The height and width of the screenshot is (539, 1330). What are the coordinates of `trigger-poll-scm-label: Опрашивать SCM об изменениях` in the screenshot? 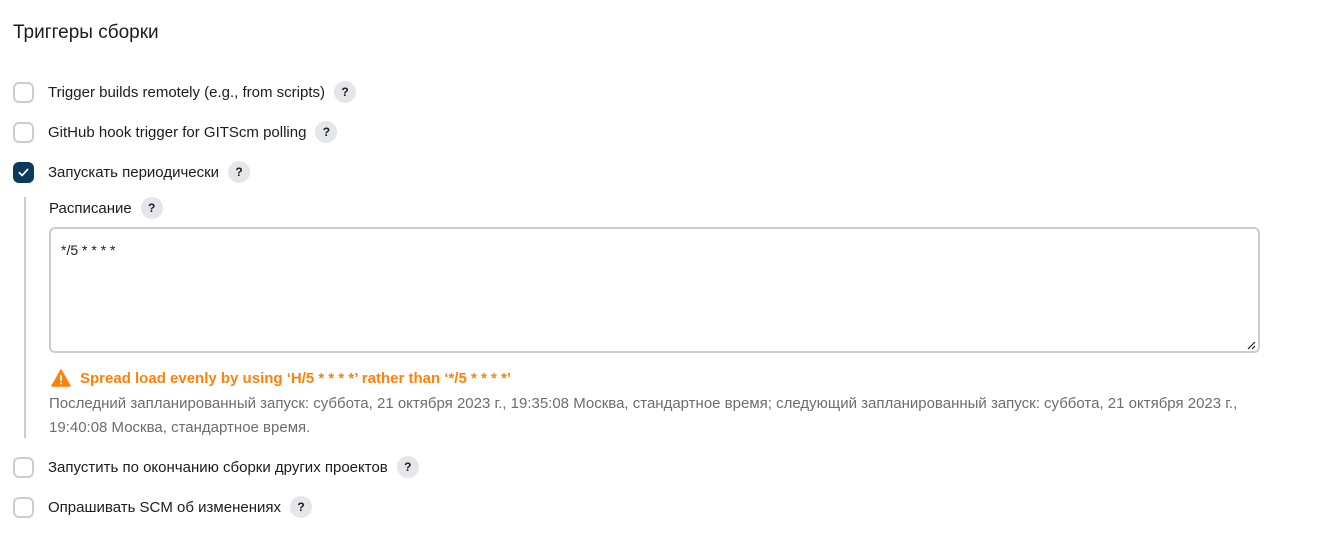 It's located at (164, 507).